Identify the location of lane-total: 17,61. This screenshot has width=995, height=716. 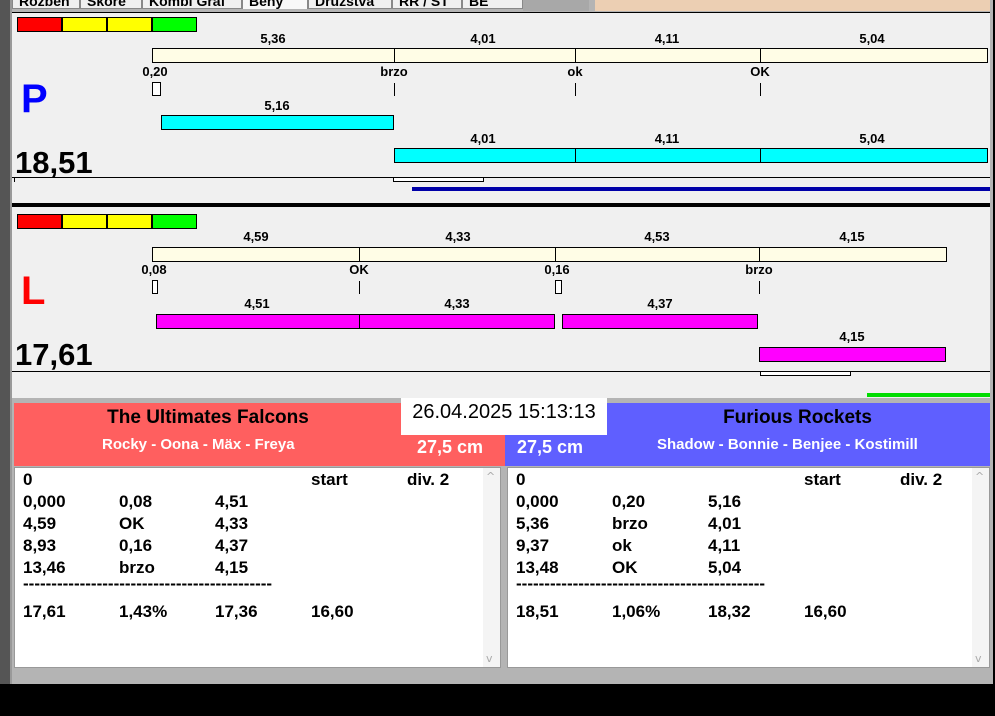
(54, 354).